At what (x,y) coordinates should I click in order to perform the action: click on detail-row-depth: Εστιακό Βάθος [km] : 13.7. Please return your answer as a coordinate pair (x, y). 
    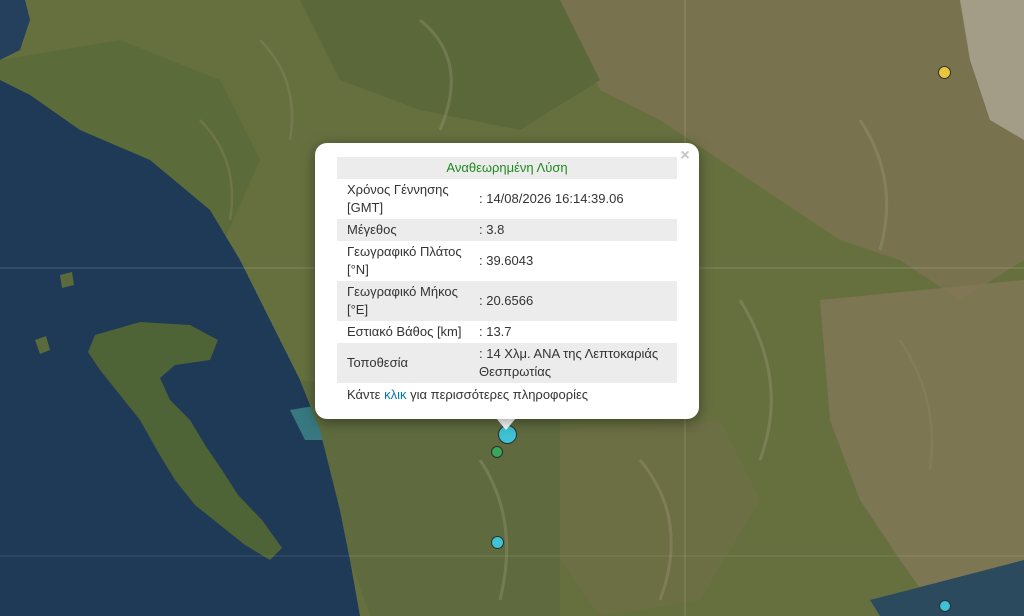
    Looking at the image, I should click on (507, 332).